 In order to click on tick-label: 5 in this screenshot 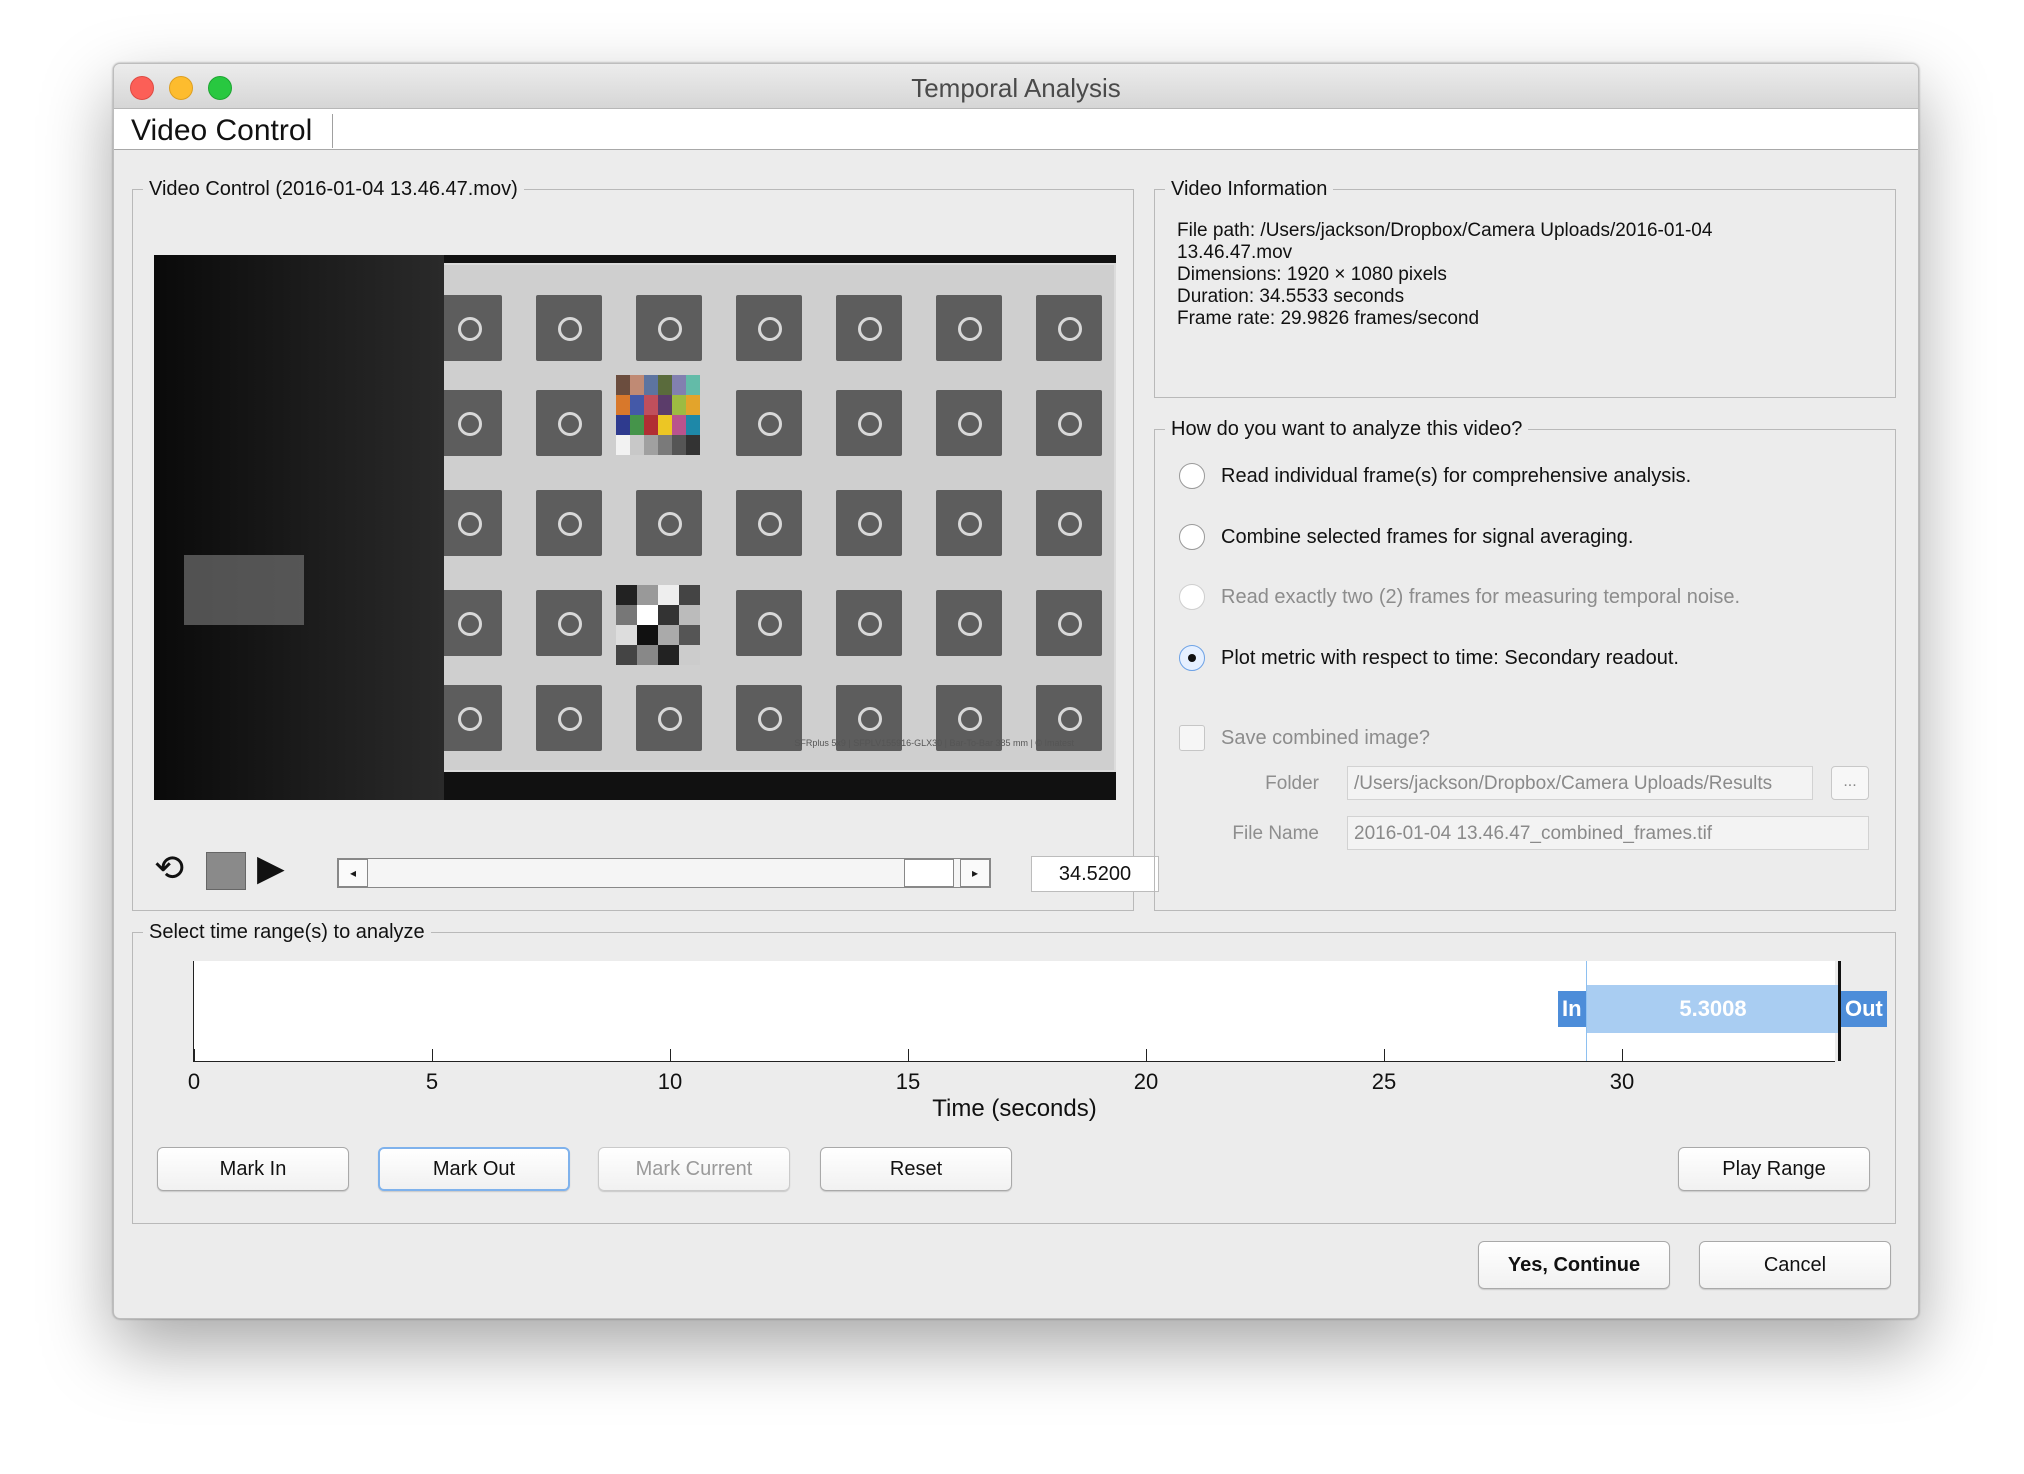, I will do `click(432, 1081)`.